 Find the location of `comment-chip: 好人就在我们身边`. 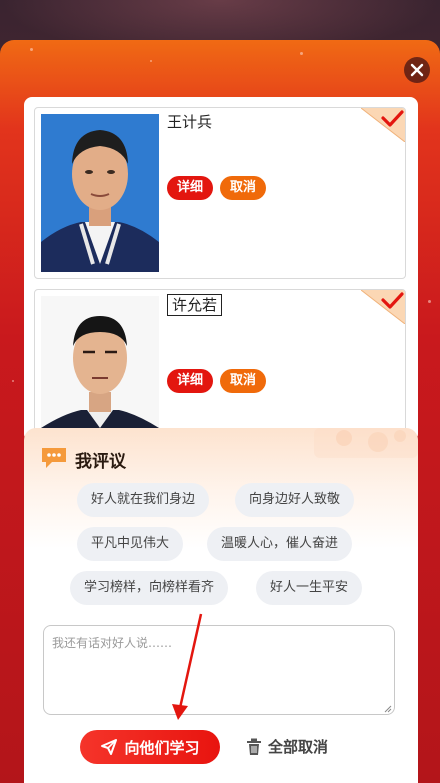

comment-chip: 好人就在我们身边 is located at coordinates (143, 500).